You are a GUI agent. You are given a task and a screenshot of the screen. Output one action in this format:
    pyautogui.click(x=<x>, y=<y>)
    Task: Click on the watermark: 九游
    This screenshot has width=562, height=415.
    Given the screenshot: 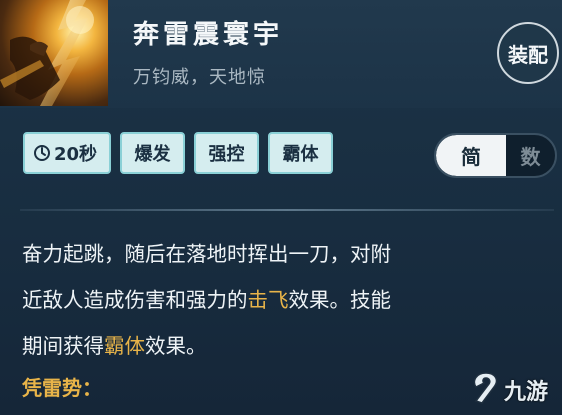 What is the action you would take?
    pyautogui.click(x=515, y=390)
    